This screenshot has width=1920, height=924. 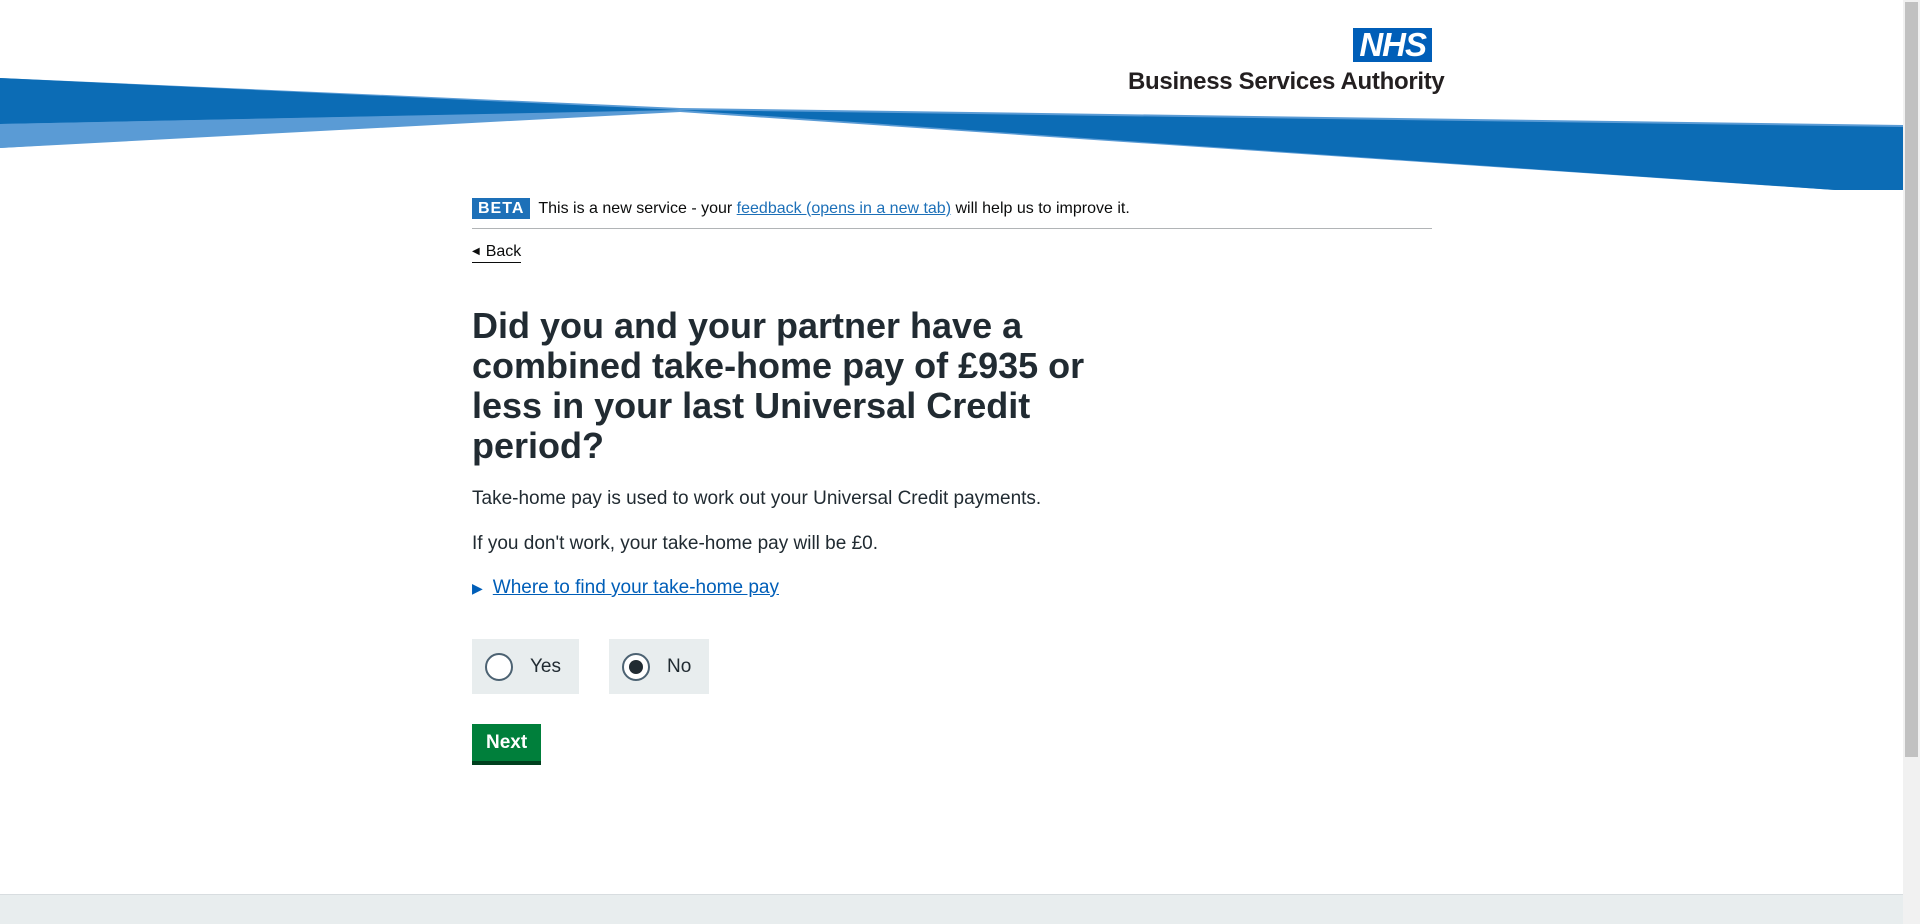 What do you see at coordinates (1911, 379) in the screenshot?
I see `scrollbar-thumb` at bounding box center [1911, 379].